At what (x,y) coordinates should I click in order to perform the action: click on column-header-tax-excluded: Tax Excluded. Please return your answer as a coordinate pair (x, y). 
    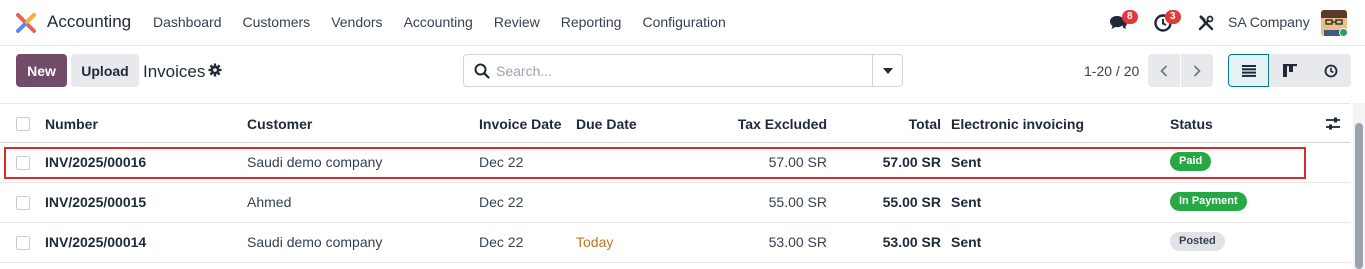
    Looking at the image, I should click on (763, 124).